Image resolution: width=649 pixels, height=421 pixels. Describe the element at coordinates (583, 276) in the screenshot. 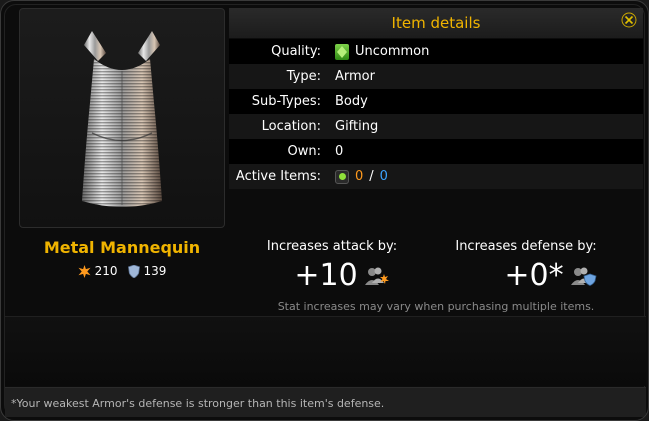

I see `defense-boost-icon` at that location.